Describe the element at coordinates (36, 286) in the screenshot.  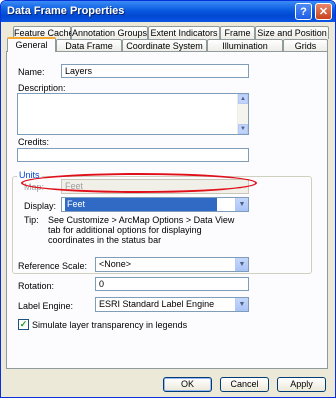
I see `rotation-label: Rotation:` at that location.